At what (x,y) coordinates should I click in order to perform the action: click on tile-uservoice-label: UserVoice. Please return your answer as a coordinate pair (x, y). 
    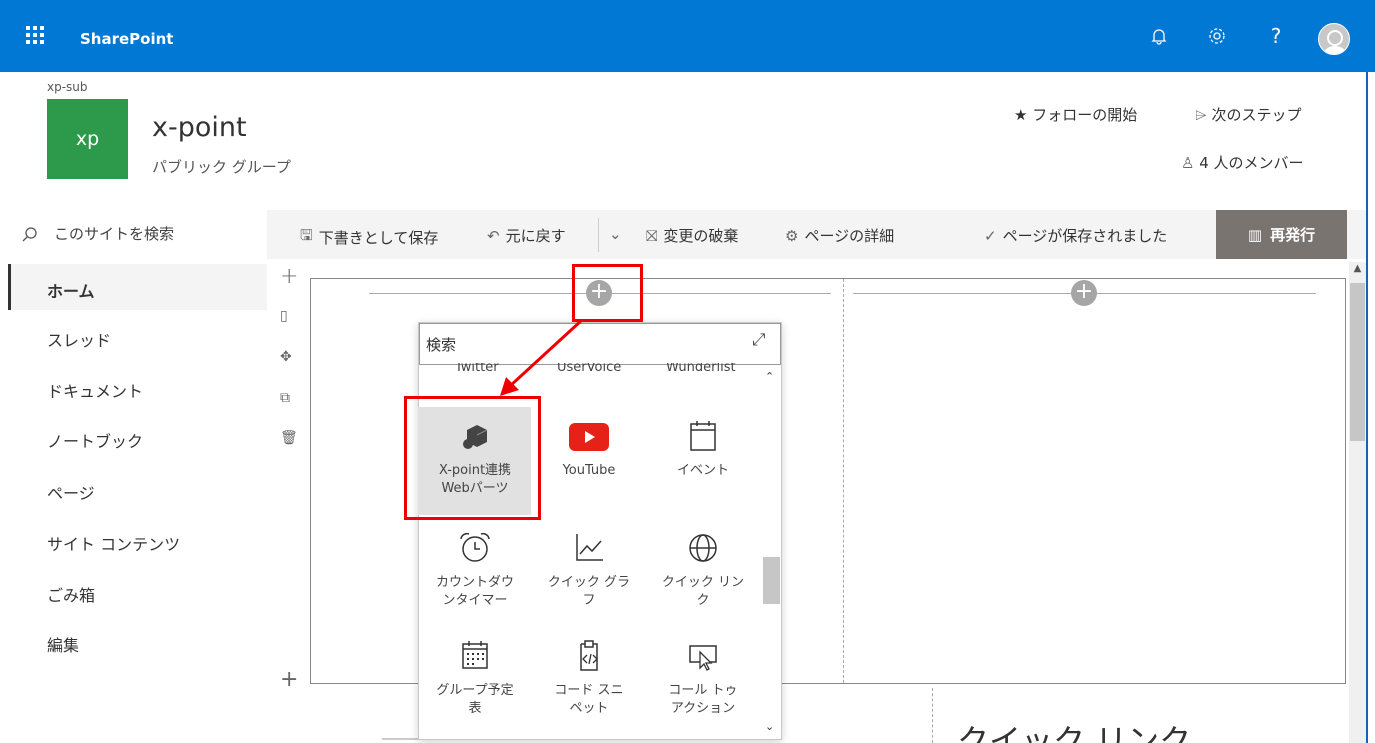
    Looking at the image, I should click on (589, 369).